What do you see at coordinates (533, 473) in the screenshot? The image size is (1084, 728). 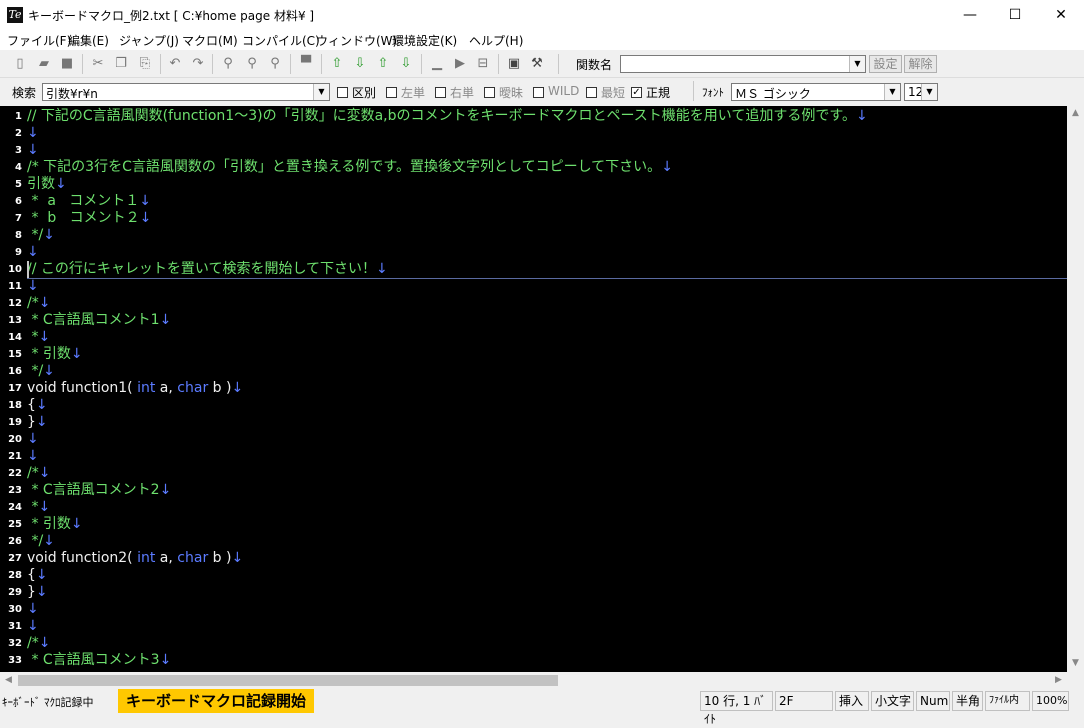 I see `editor-line: 22 /*↓` at bounding box center [533, 473].